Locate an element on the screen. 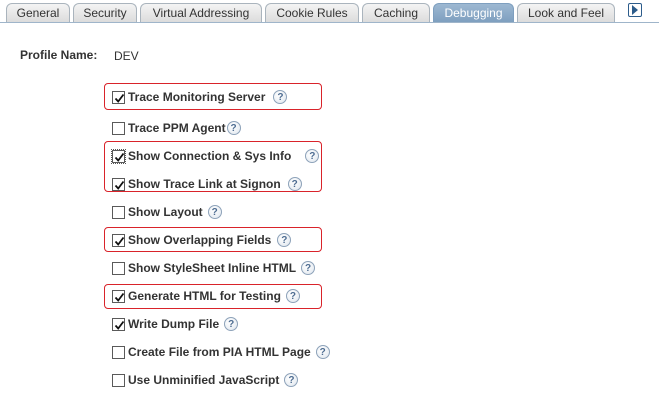  option-label: Write Dump File is located at coordinates (174, 324).